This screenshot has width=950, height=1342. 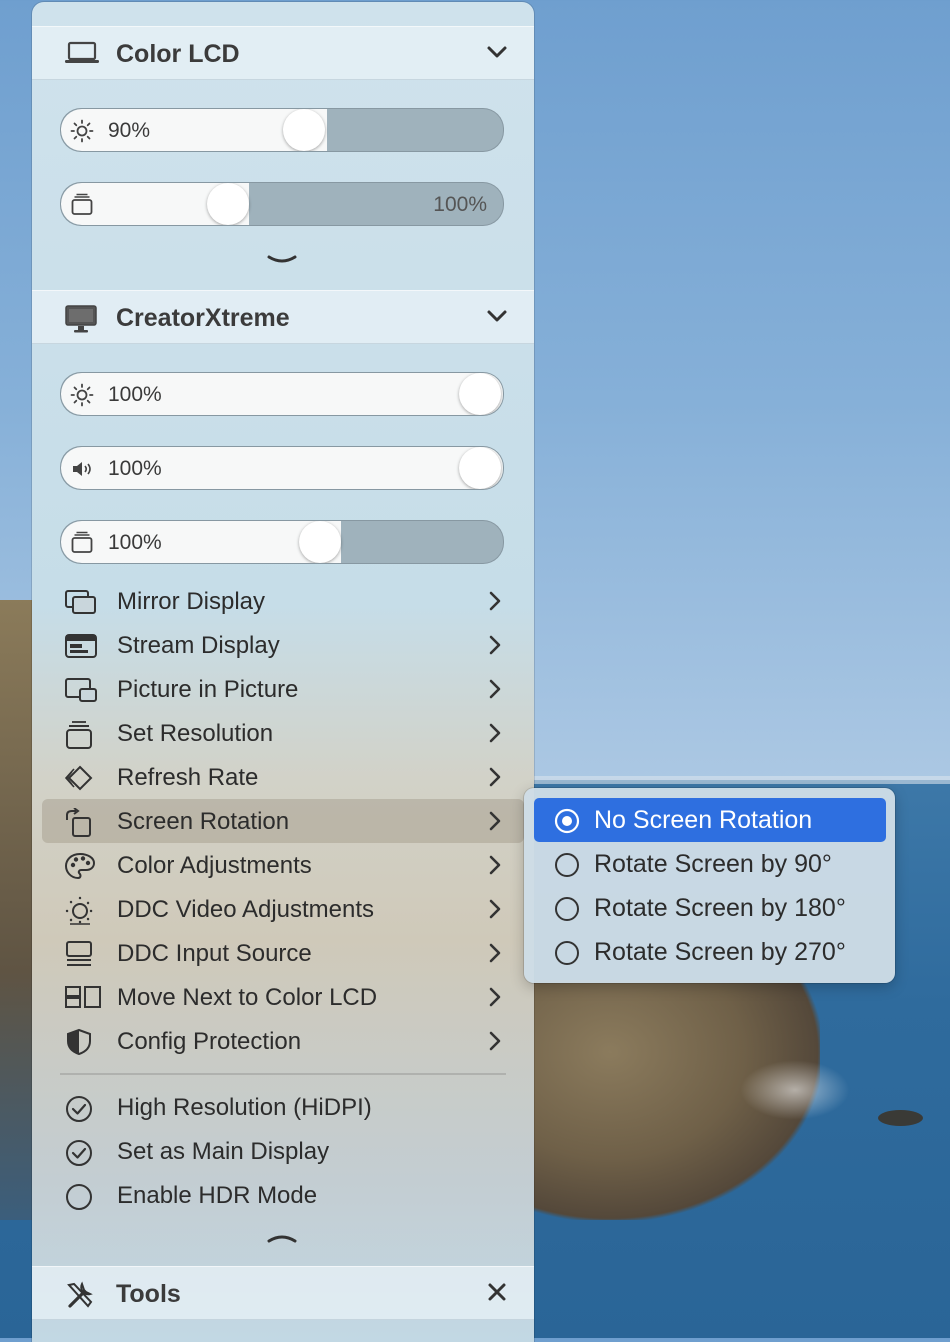 What do you see at coordinates (129, 130) in the screenshot?
I see `slider-value: 90%` at bounding box center [129, 130].